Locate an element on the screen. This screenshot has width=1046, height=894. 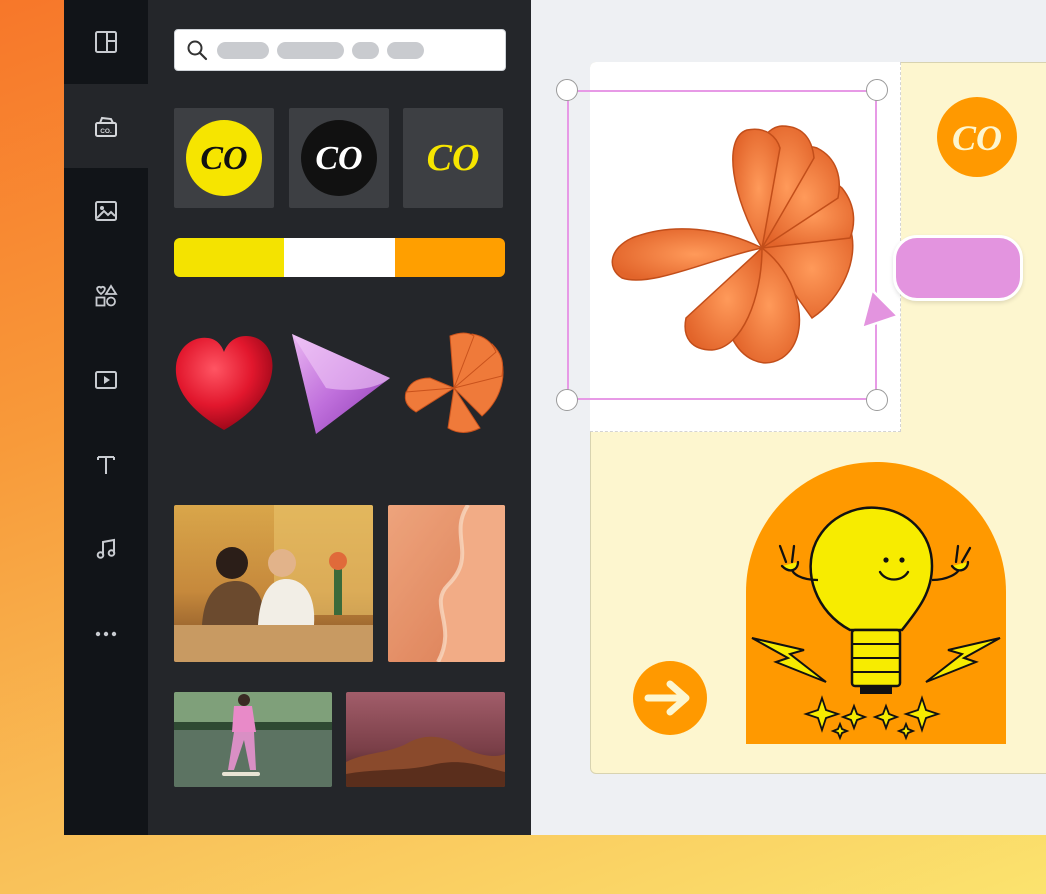
sidebar-item-elements is located at coordinates (106, 296).